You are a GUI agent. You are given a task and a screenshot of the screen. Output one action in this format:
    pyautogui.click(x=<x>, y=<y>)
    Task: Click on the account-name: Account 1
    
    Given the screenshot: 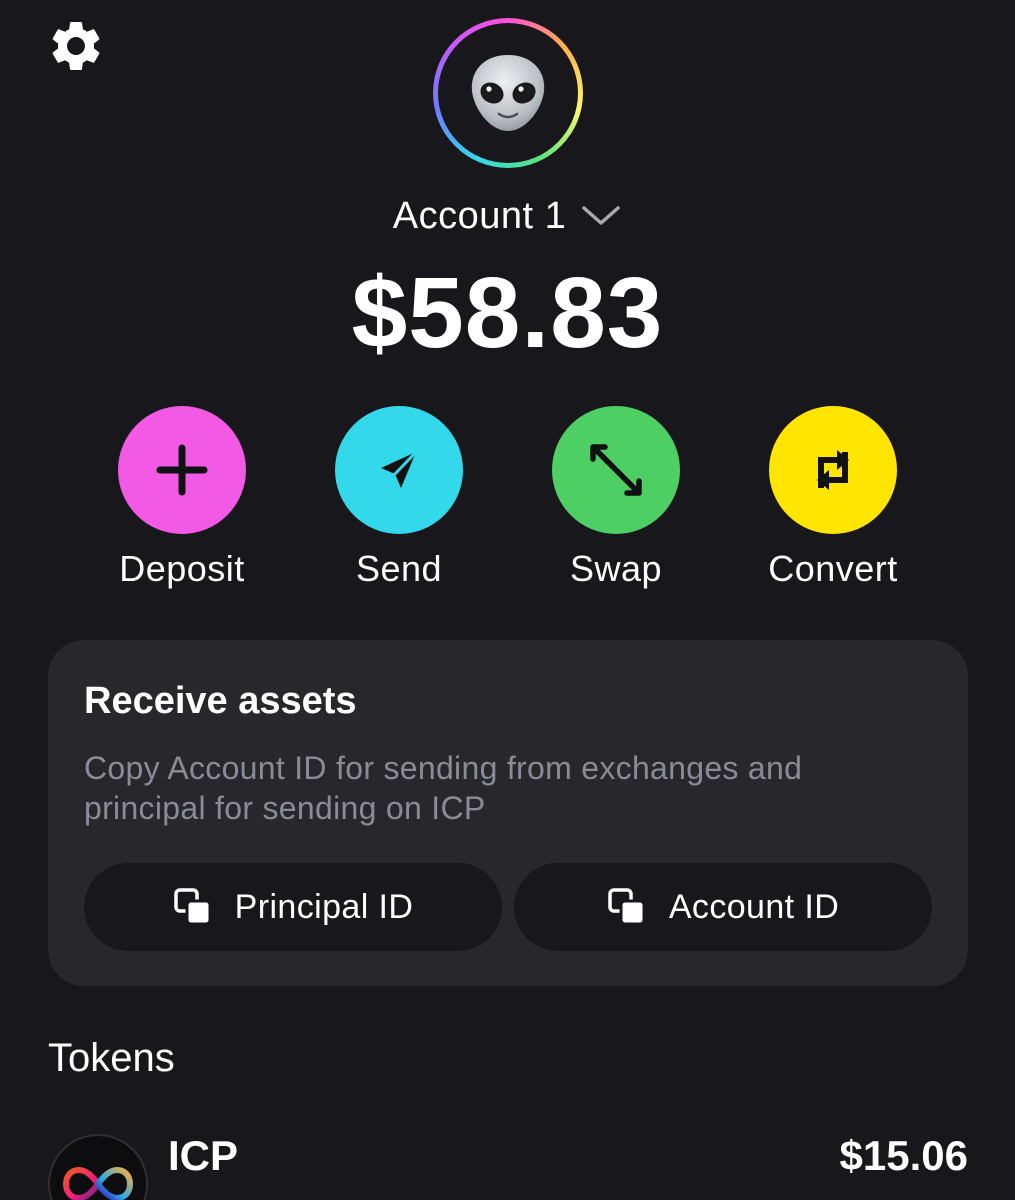 What is the action you would take?
    pyautogui.click(x=479, y=215)
    